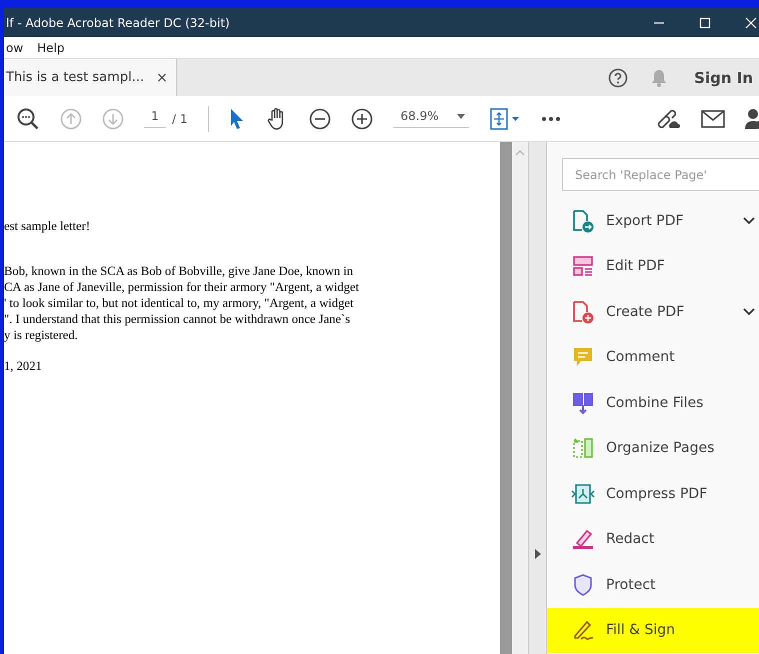 The width and height of the screenshot is (759, 654). What do you see at coordinates (162, 78) in the screenshot?
I see `tab-close-button: ×` at bounding box center [162, 78].